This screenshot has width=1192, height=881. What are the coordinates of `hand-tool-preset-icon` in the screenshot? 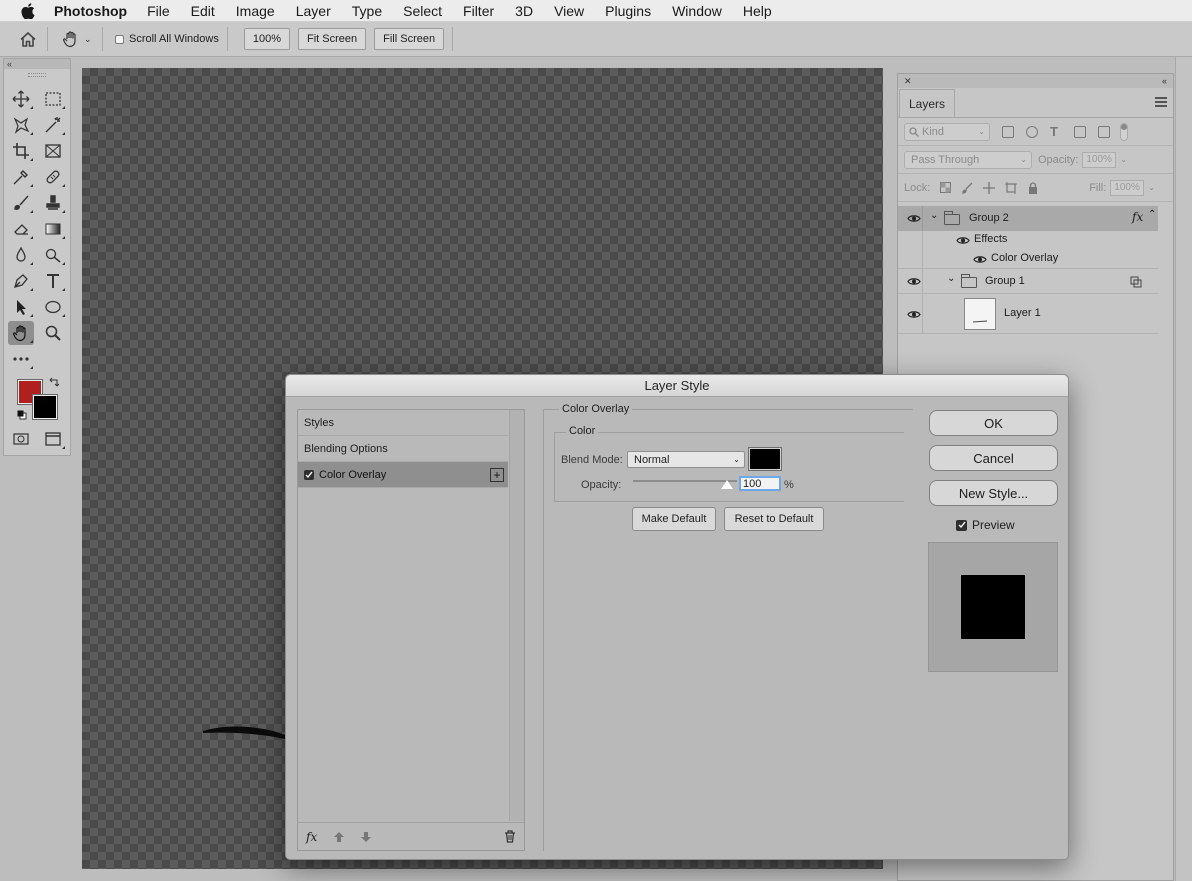 It's located at (71, 39).